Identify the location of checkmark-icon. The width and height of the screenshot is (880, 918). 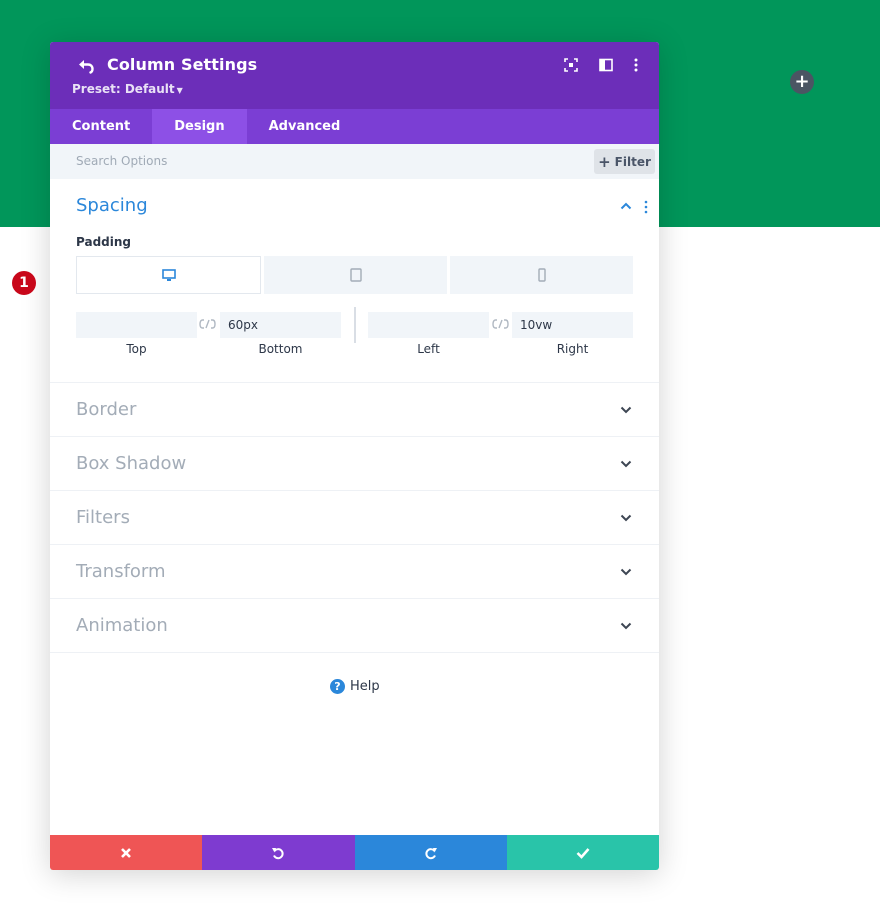
(583, 853).